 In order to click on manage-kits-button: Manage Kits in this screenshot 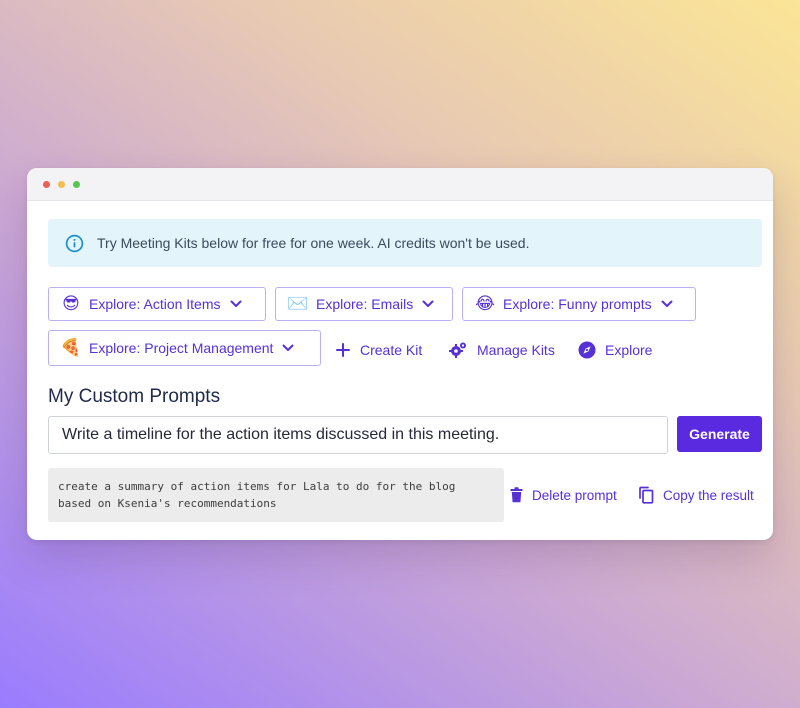, I will do `click(501, 350)`.